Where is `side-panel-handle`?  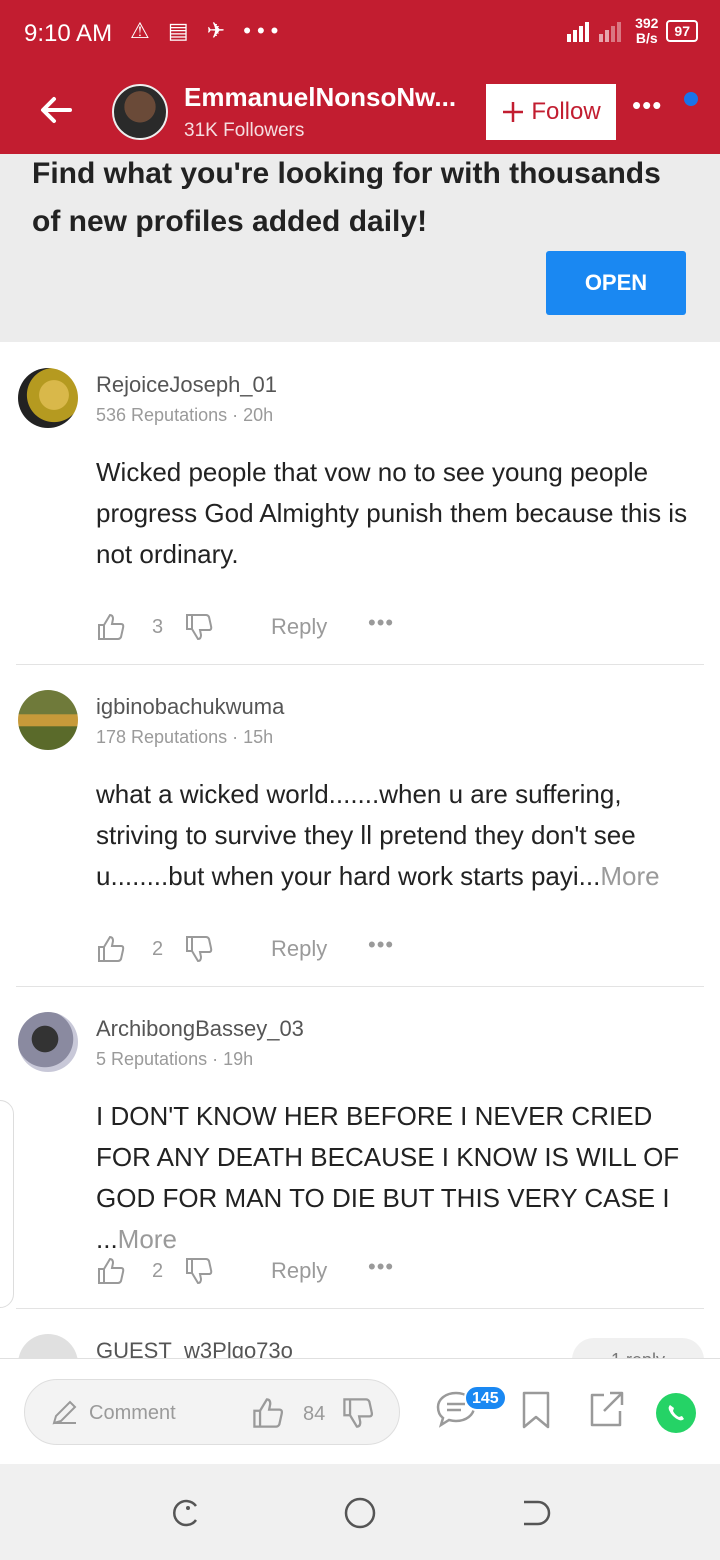 side-panel-handle is located at coordinates (7, 1204).